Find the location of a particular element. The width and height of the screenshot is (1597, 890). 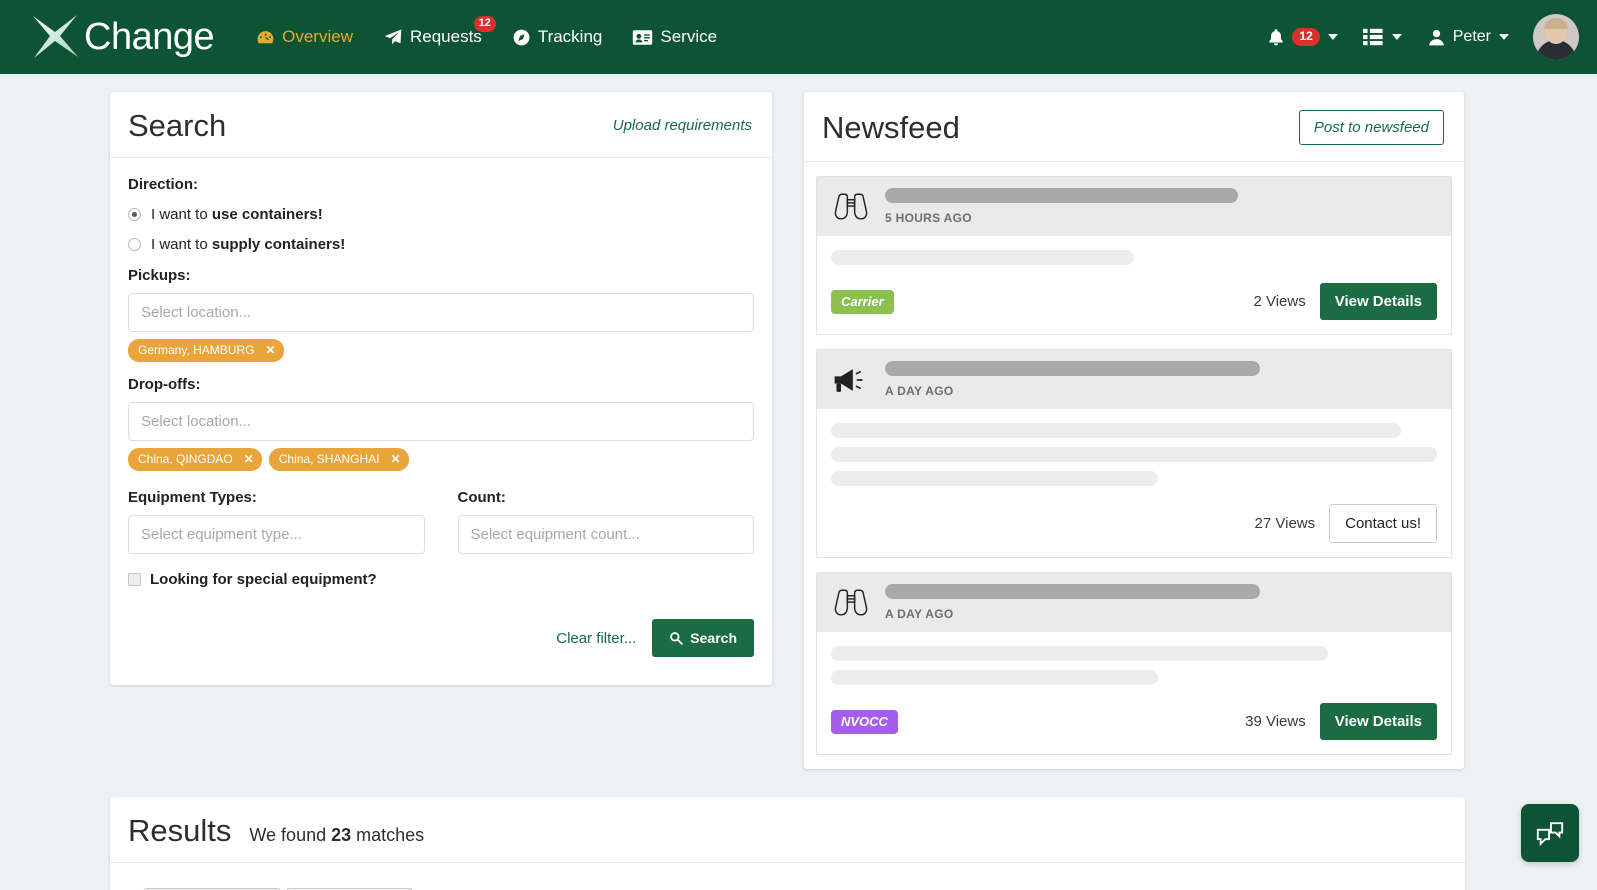

results-header: Results We found 23 matches is located at coordinates (787, 830).